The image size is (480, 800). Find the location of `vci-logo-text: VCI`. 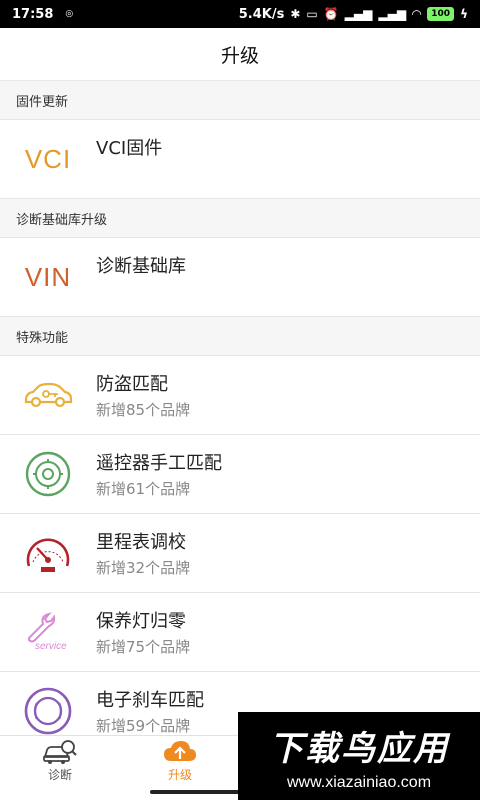

vci-logo-text: VCI is located at coordinates (48, 158).